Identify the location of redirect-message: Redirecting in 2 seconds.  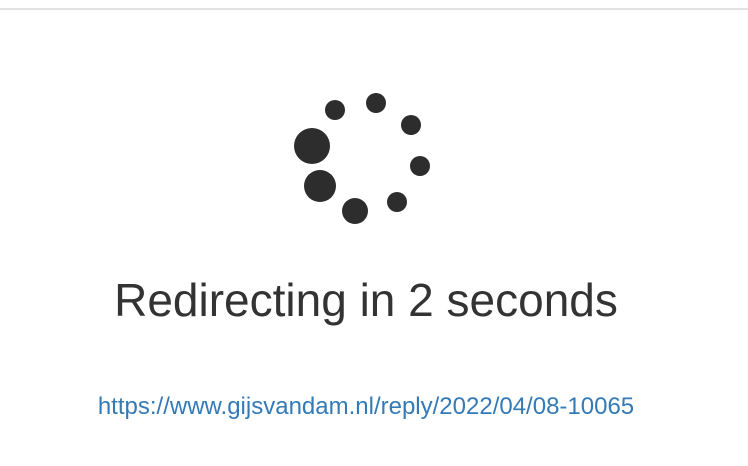
(366, 300).